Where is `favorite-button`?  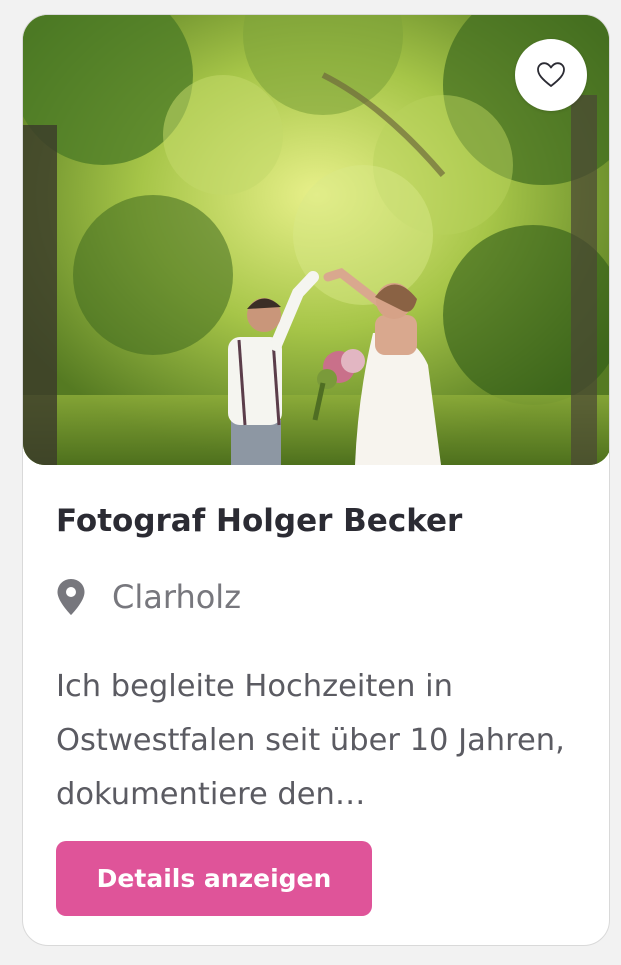 favorite-button is located at coordinates (551, 75).